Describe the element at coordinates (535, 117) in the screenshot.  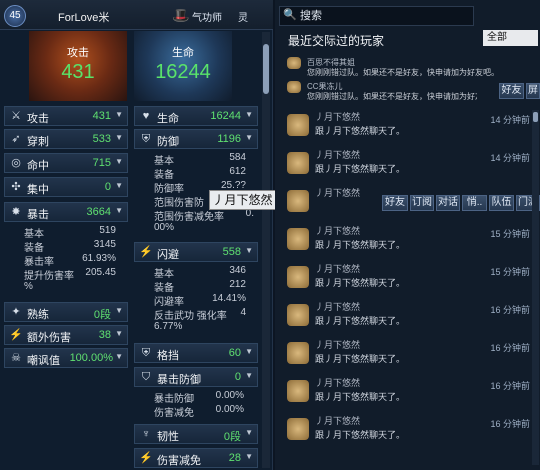
I see `list-scroll-thumb` at that location.